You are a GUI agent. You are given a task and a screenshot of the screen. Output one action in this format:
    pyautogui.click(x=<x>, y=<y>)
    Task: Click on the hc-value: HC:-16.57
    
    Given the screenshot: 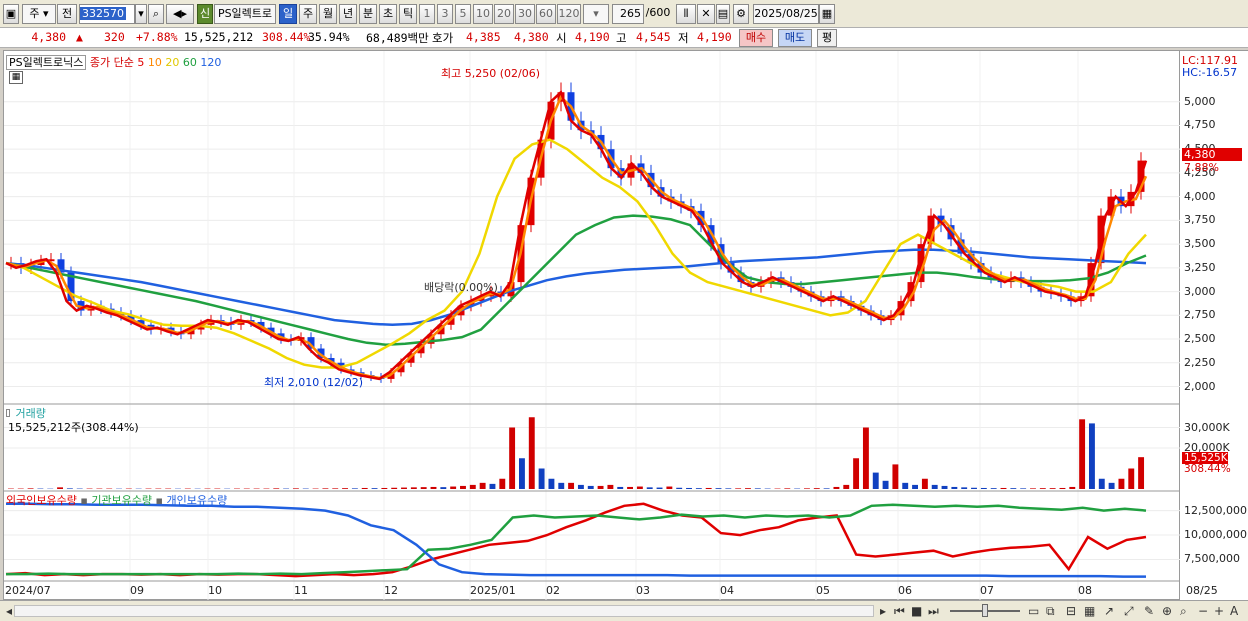 What is the action you would take?
    pyautogui.click(x=1210, y=72)
    